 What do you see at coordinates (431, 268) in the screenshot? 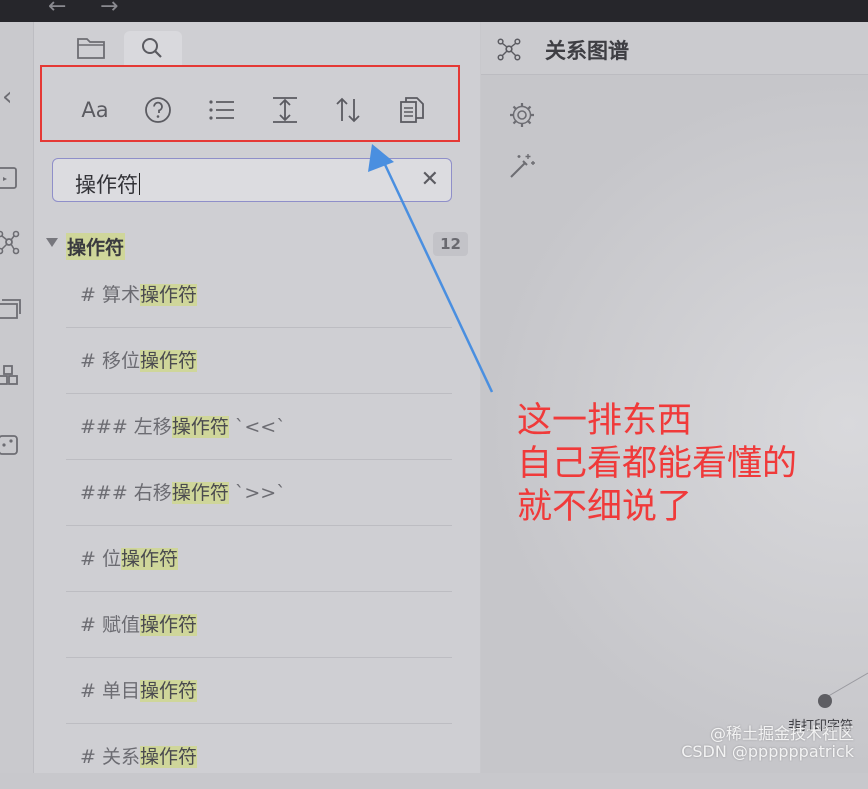
I see `annotation-arrow` at bounding box center [431, 268].